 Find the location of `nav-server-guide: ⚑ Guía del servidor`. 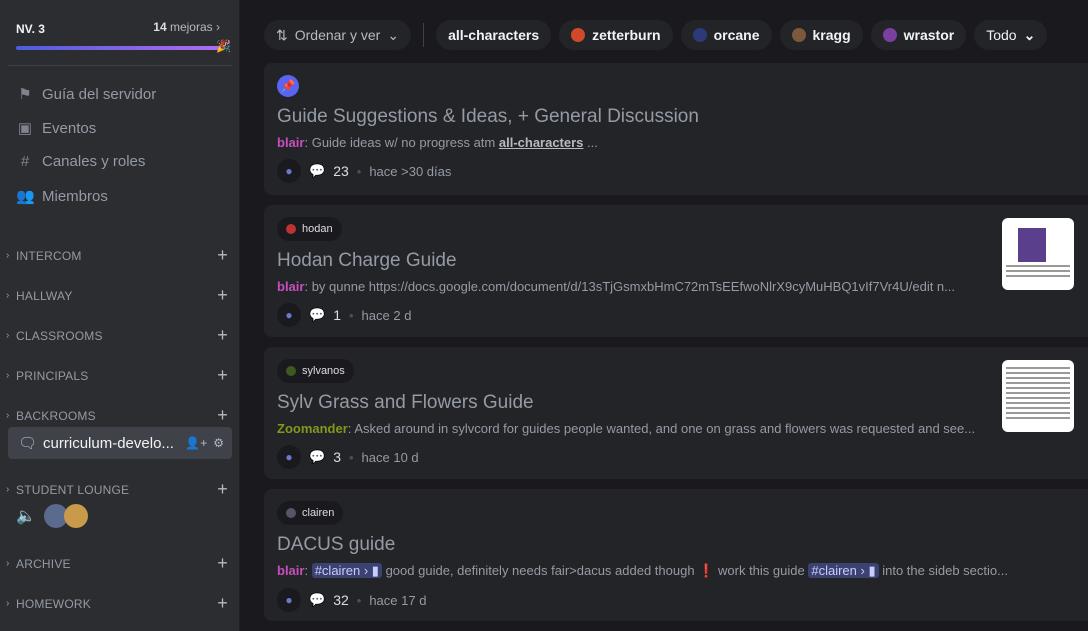

nav-server-guide: ⚑ Guía del servidor is located at coordinates (86, 94).